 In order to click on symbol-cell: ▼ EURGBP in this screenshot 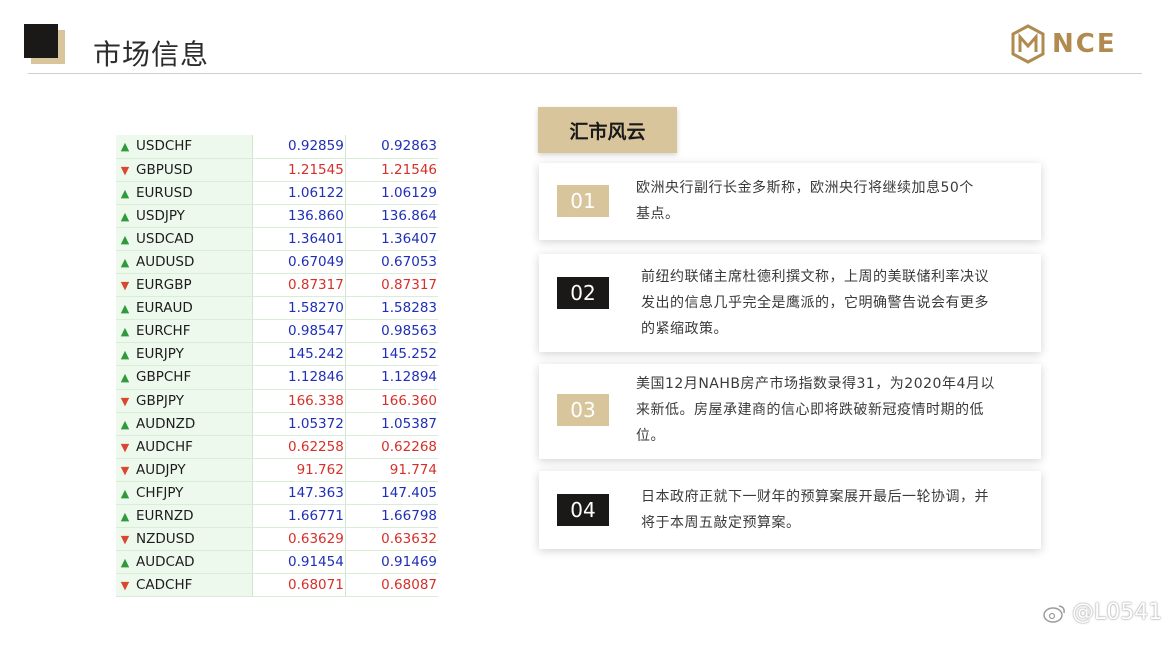, I will do `click(184, 285)`.